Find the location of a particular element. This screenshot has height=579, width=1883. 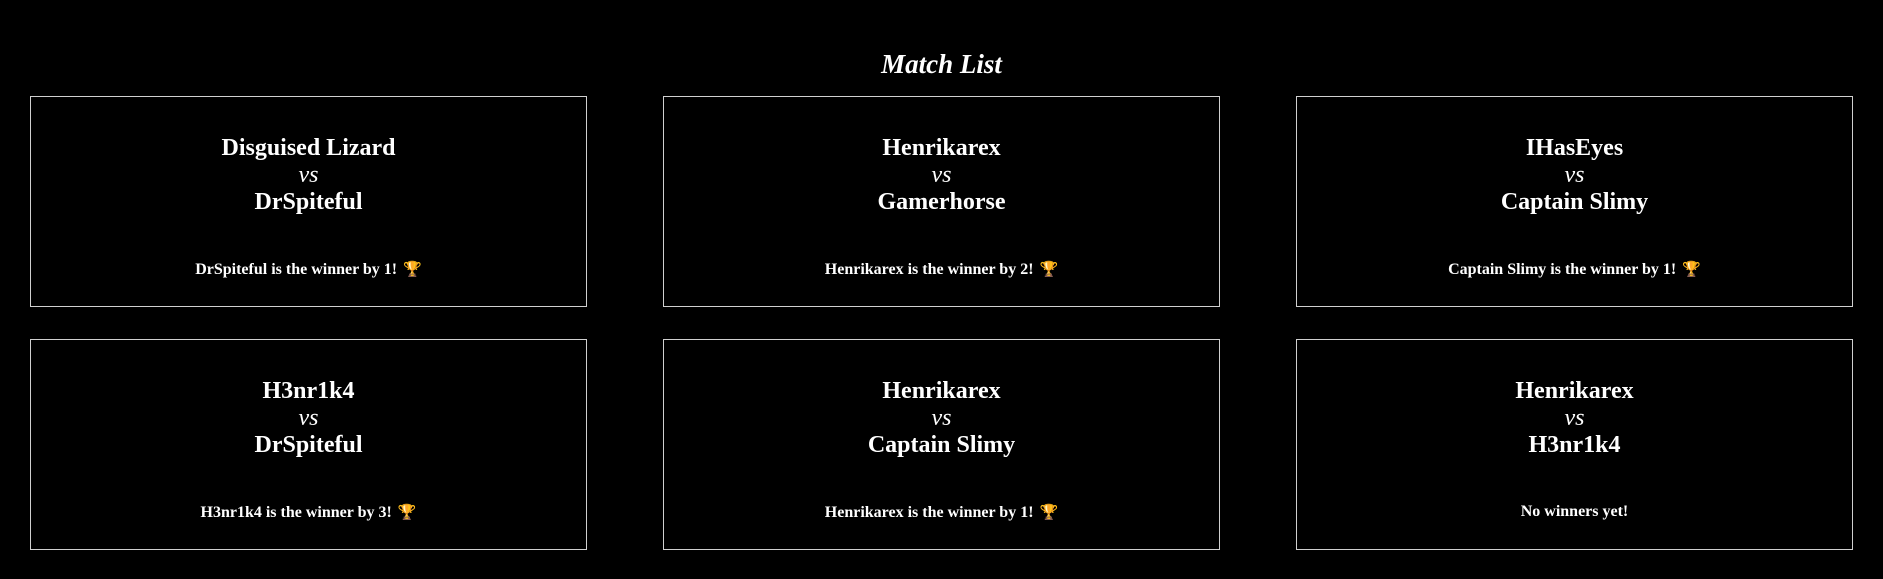

player-one-name: H3nr1k4 is located at coordinates (308, 391).